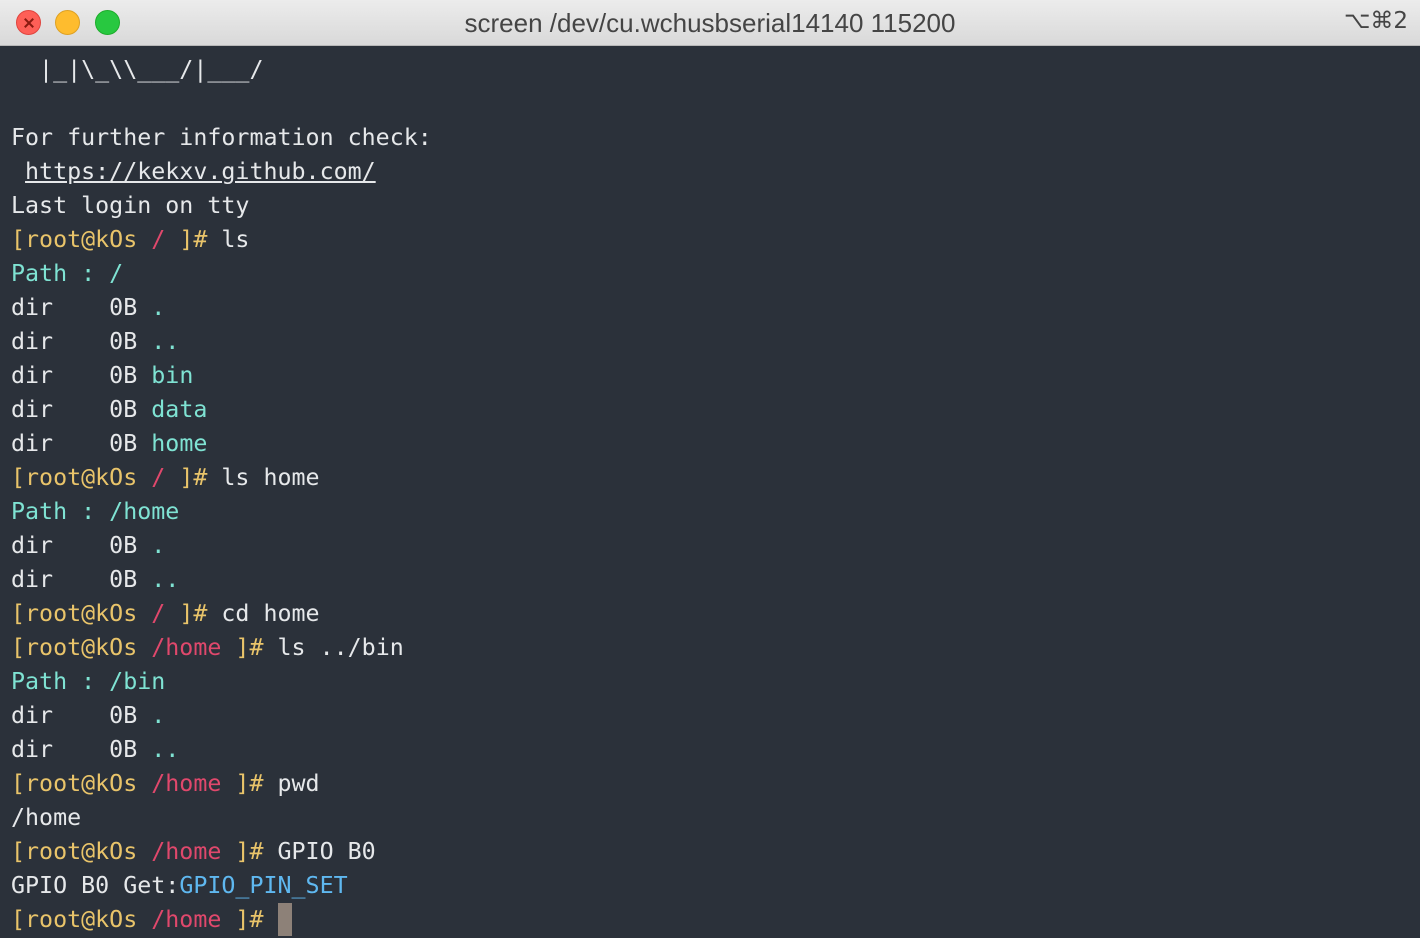 This screenshot has width=1420, height=938. Describe the element at coordinates (137, 69) in the screenshot. I see `banner-line: |_|\_\\___/|___/` at that location.